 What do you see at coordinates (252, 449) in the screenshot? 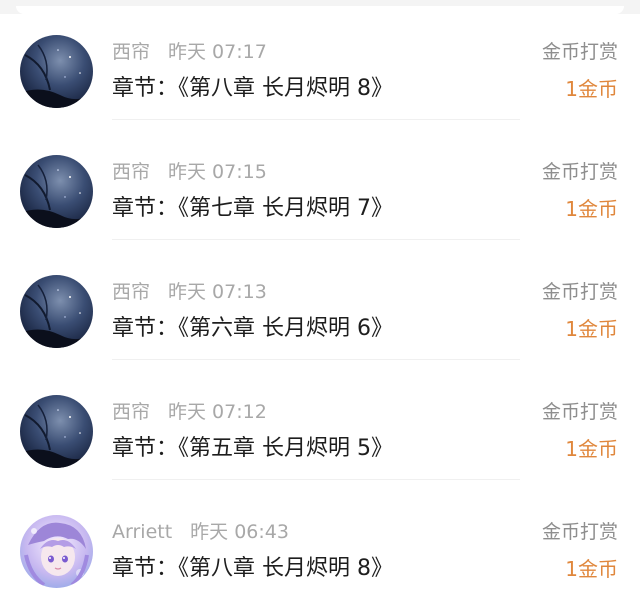
I see `chapter-title: 章节：《第五章 长月烬明 5》` at bounding box center [252, 449].